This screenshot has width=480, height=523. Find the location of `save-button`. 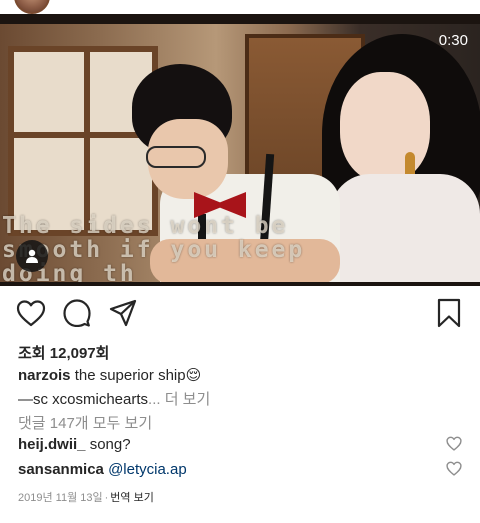

save-button is located at coordinates (449, 313).